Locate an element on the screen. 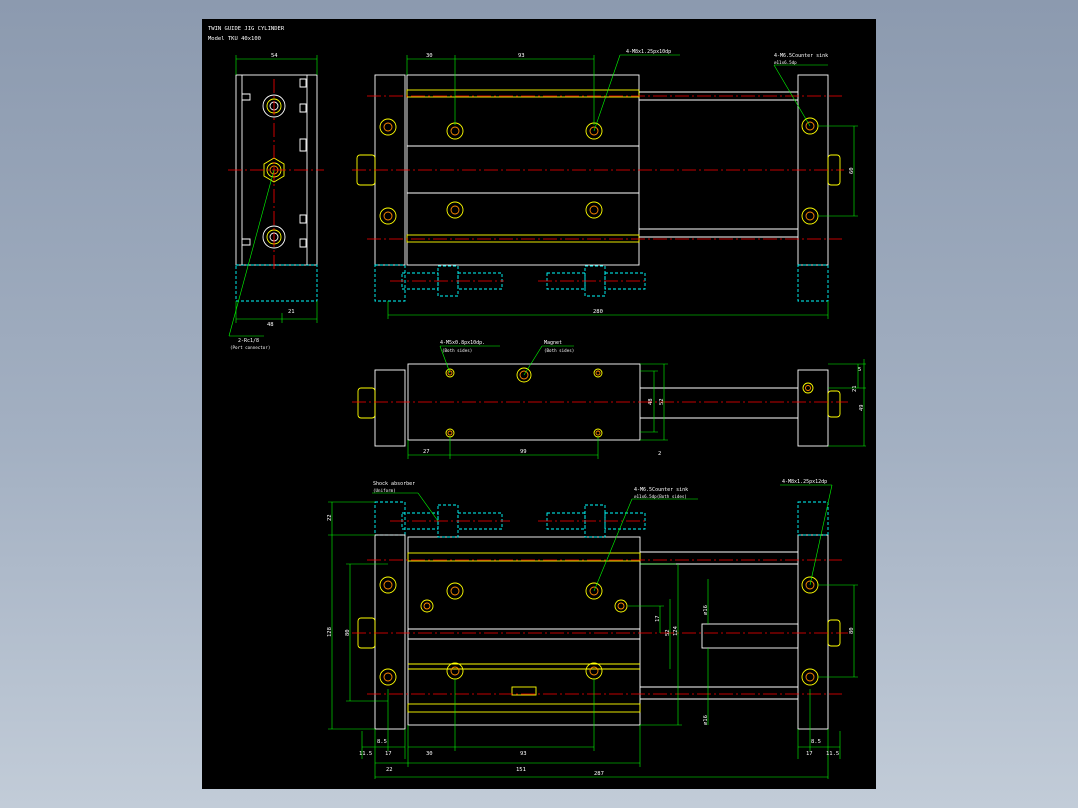 The height and width of the screenshot is (808, 1078). end-view: 54 48 21 2-Rc1/8 (Port connector) is located at coordinates (276, 201).